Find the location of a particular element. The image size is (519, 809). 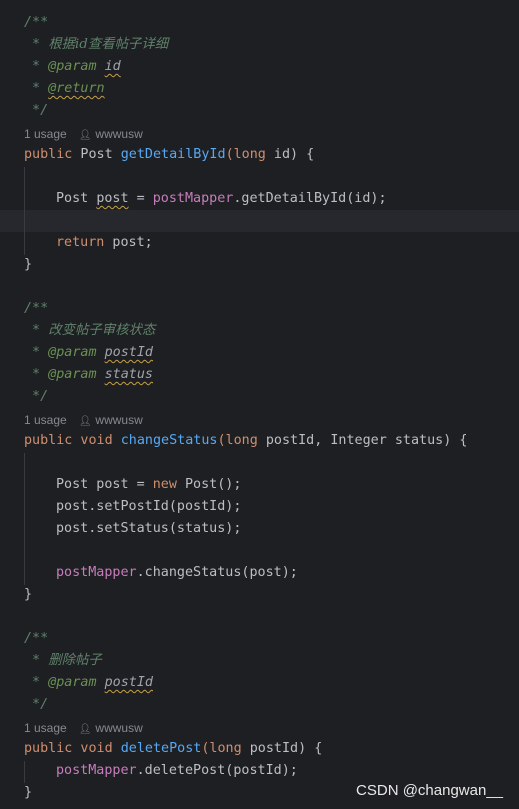

javadoc-description: * 改变帖子审核状态 is located at coordinates (89, 331).